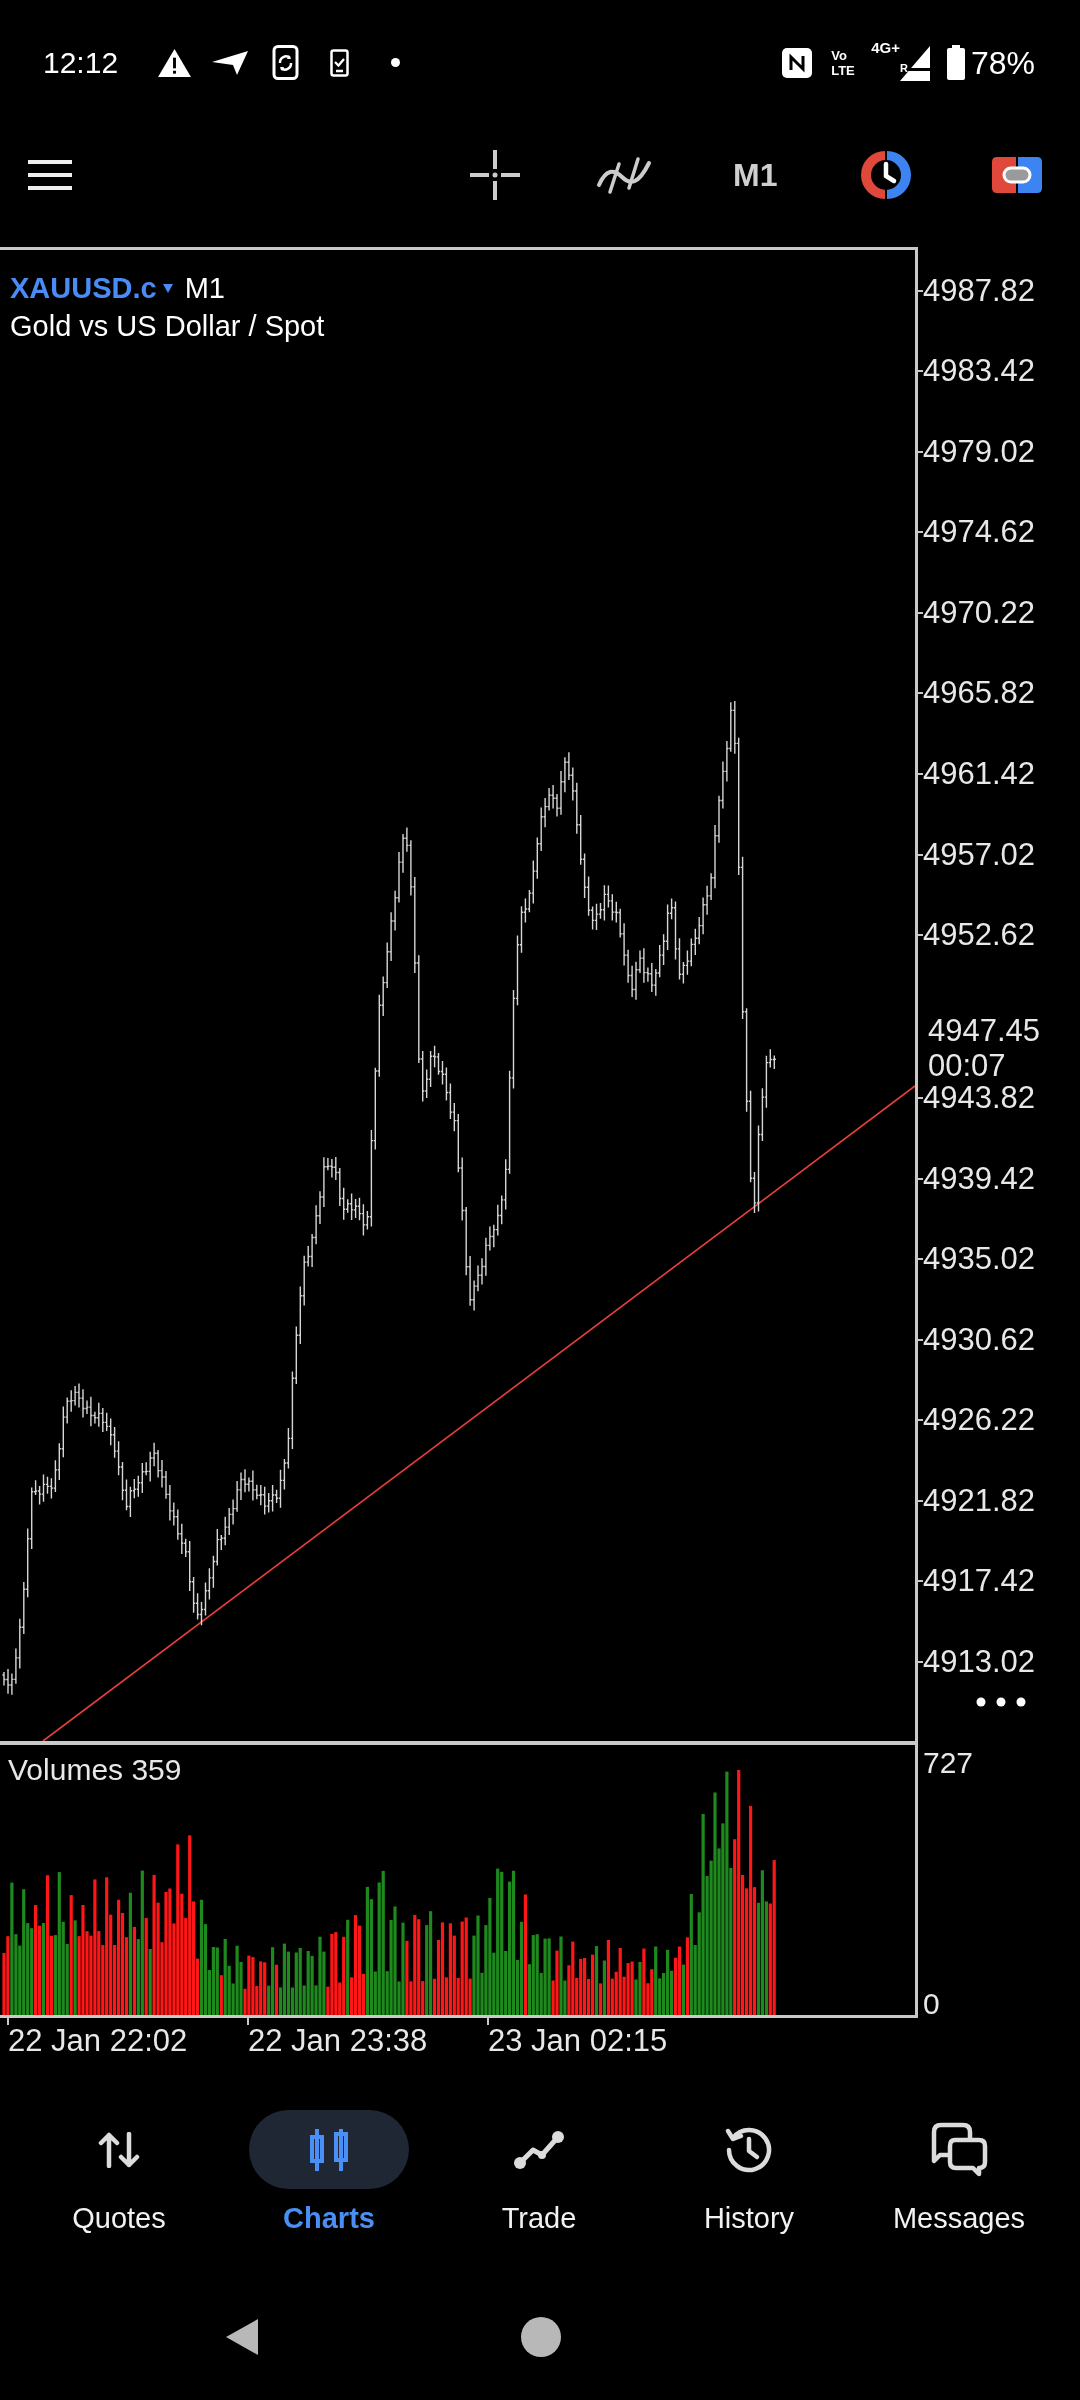 The height and width of the screenshot is (2400, 1080). Describe the element at coordinates (1001, 1701) in the screenshot. I see `more-options-icon` at that location.